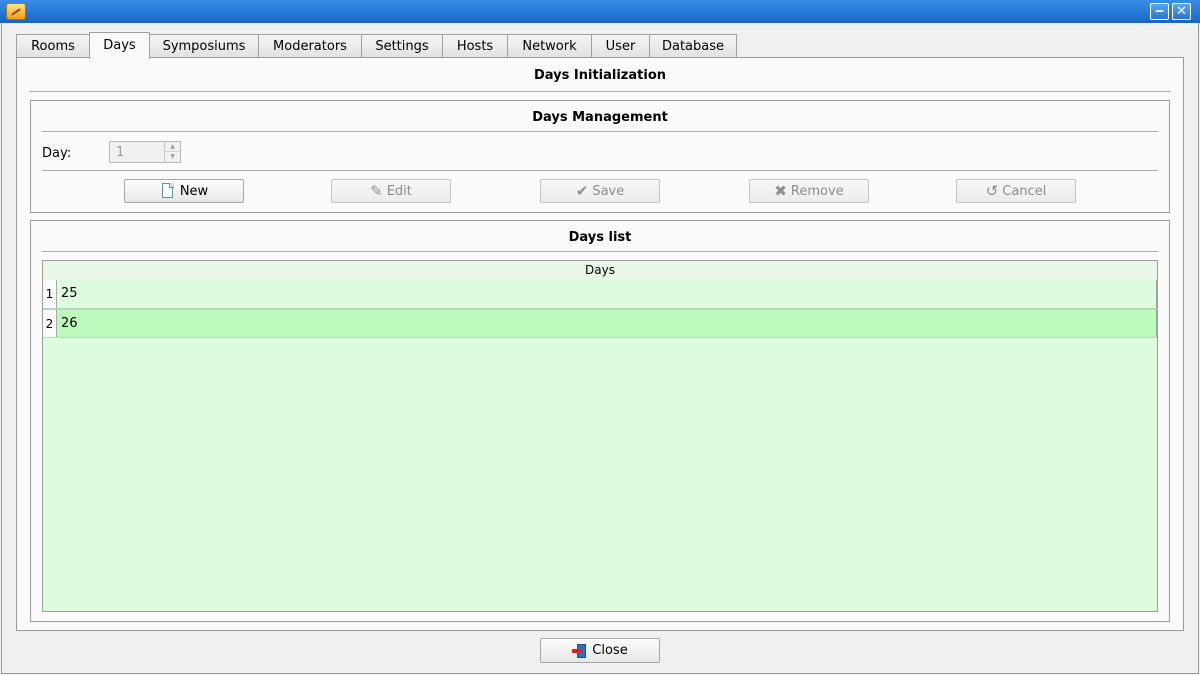 The image size is (1200, 675). I want to click on close-window-button: ✕, so click(1181, 11).